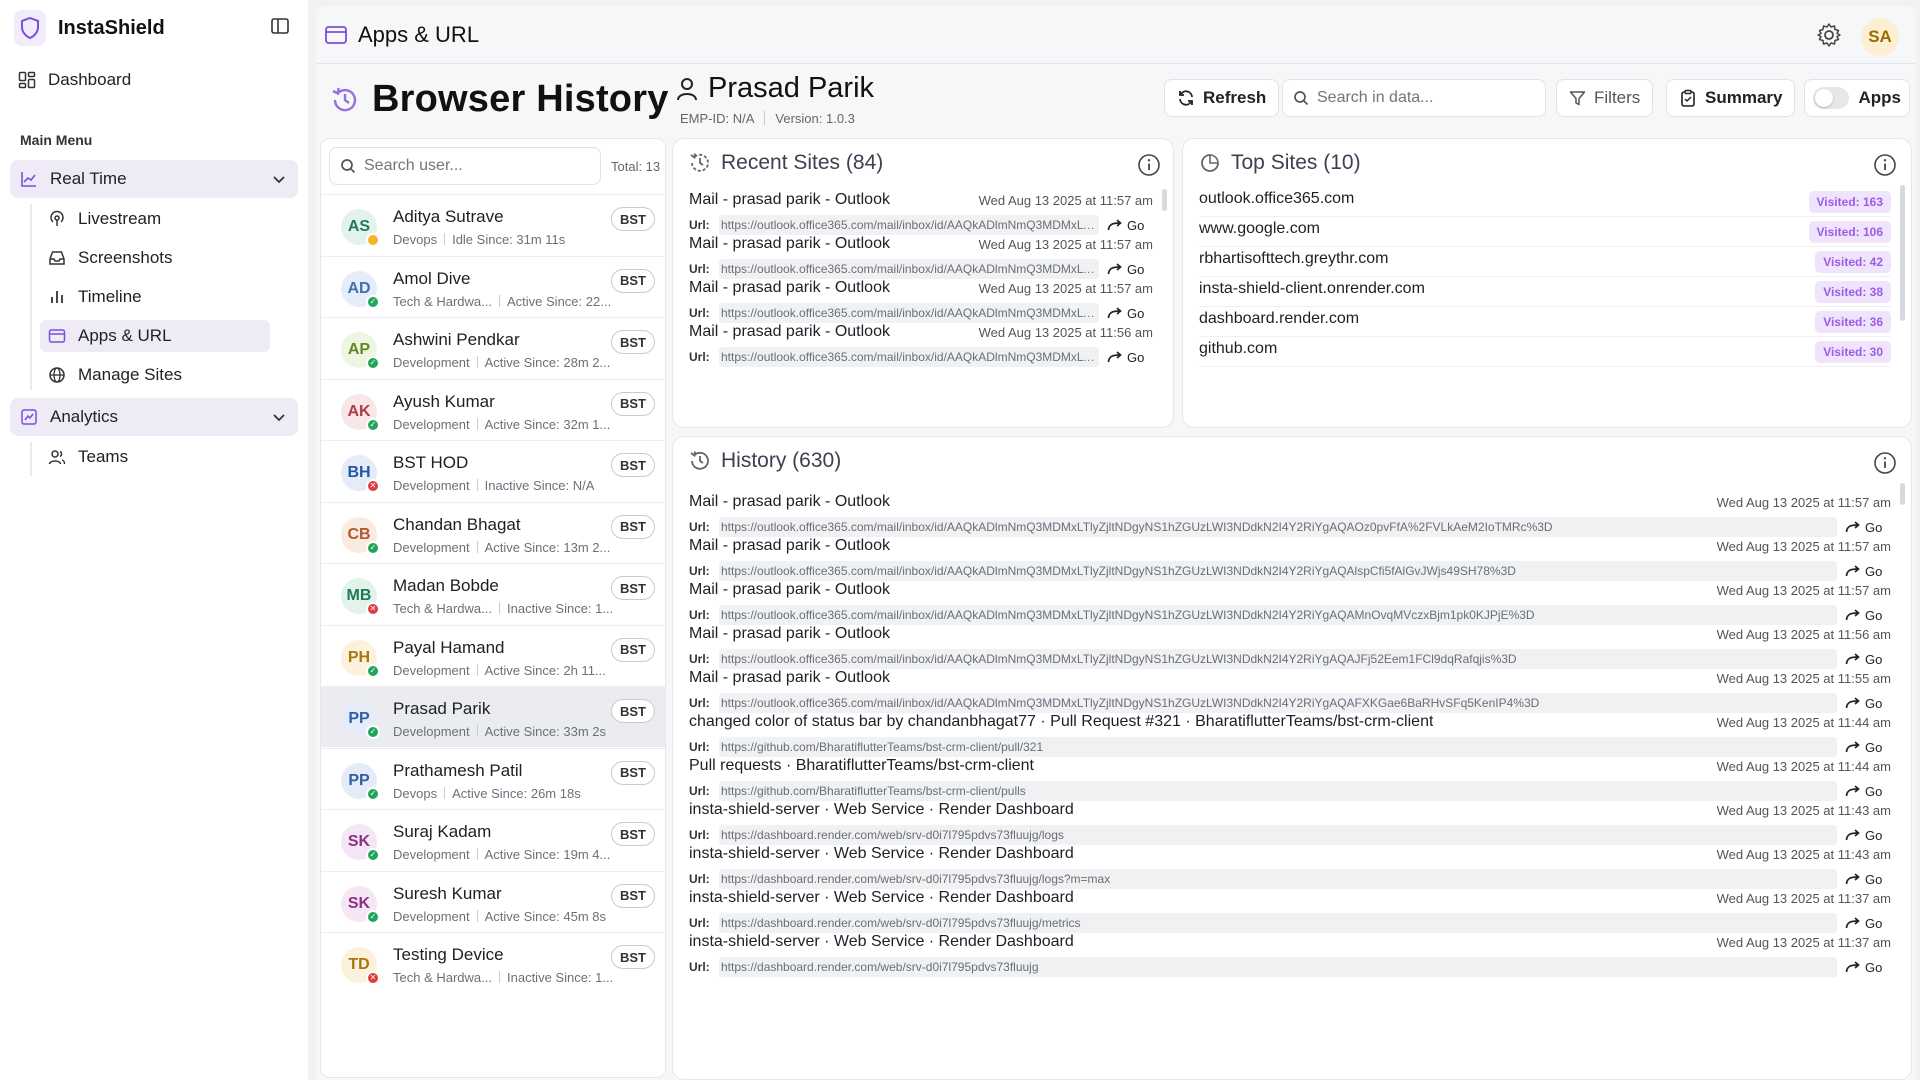 This screenshot has width=1920, height=1080. Describe the element at coordinates (1545, 322) in the screenshot. I see `top-site-row: dashboard.render.com Visited: 36` at that location.